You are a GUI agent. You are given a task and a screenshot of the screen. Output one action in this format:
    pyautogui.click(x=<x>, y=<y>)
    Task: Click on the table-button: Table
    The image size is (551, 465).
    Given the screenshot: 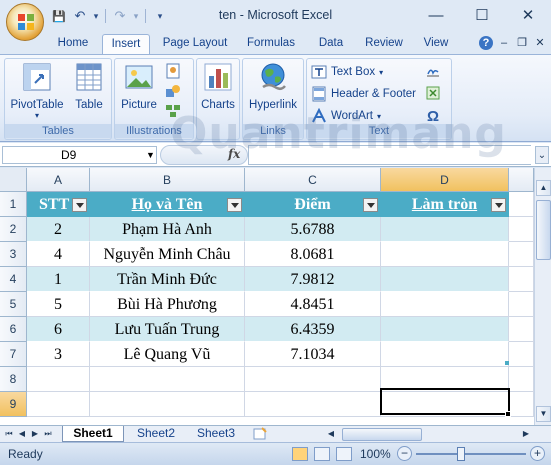 What is the action you would take?
    pyautogui.click(x=89, y=86)
    